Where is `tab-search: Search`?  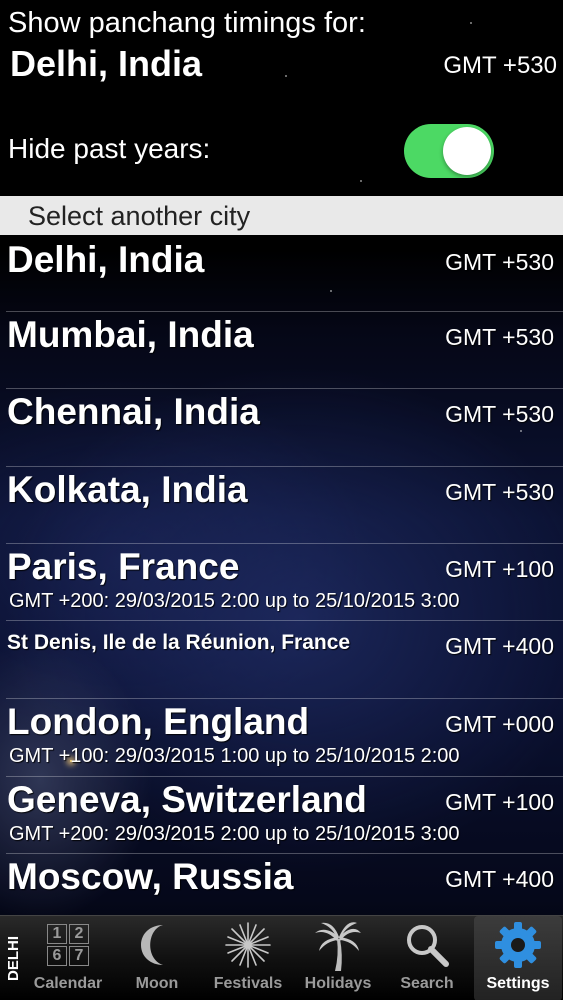
tab-search: Search is located at coordinates (427, 958).